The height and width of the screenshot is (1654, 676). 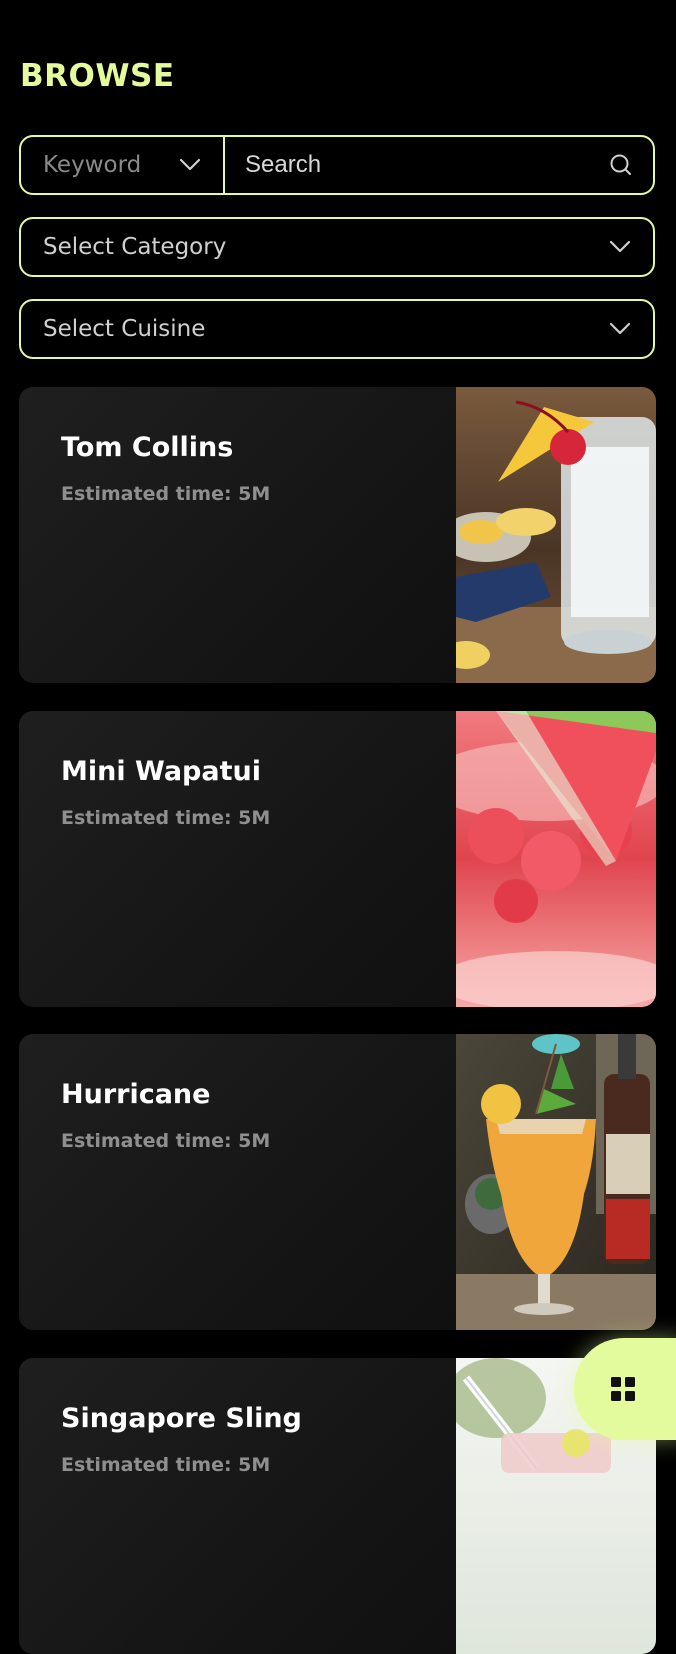 I want to click on category-select: Select Category, so click(x=337, y=247).